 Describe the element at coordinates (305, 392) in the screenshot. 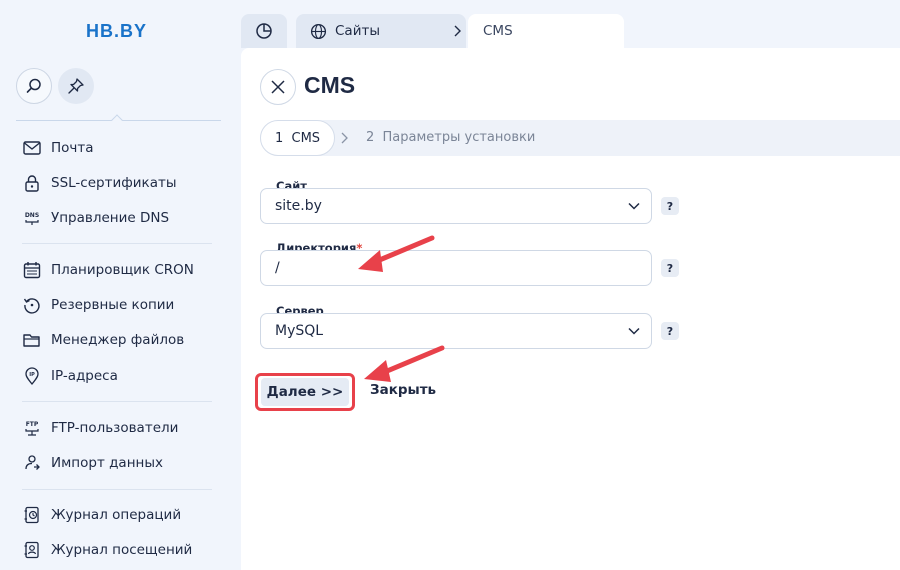

I see `next-button: Далее >>` at that location.